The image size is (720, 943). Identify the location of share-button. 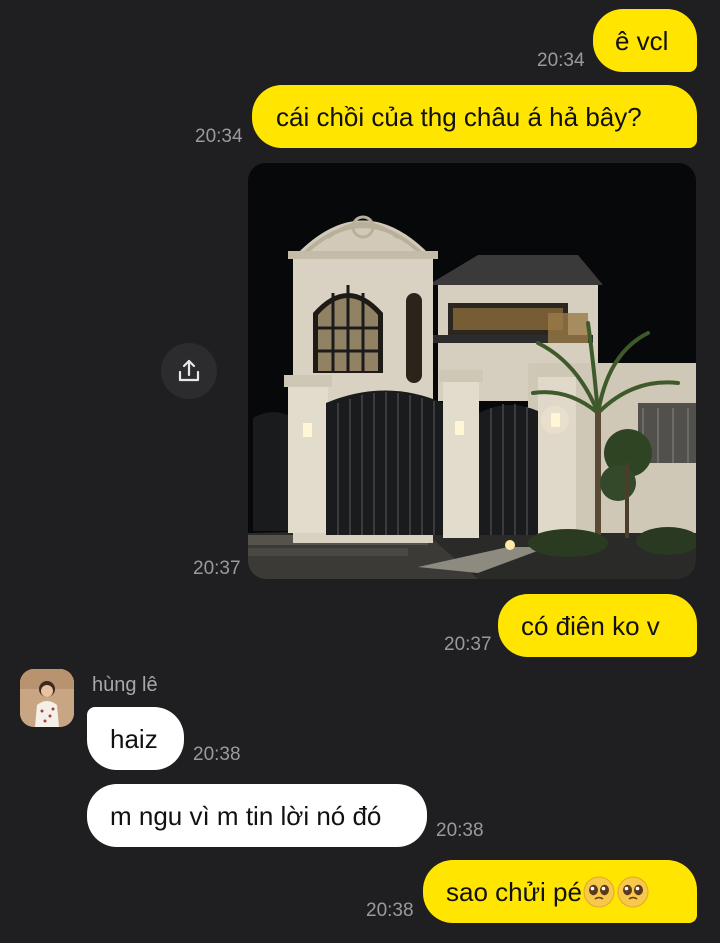
(189, 371).